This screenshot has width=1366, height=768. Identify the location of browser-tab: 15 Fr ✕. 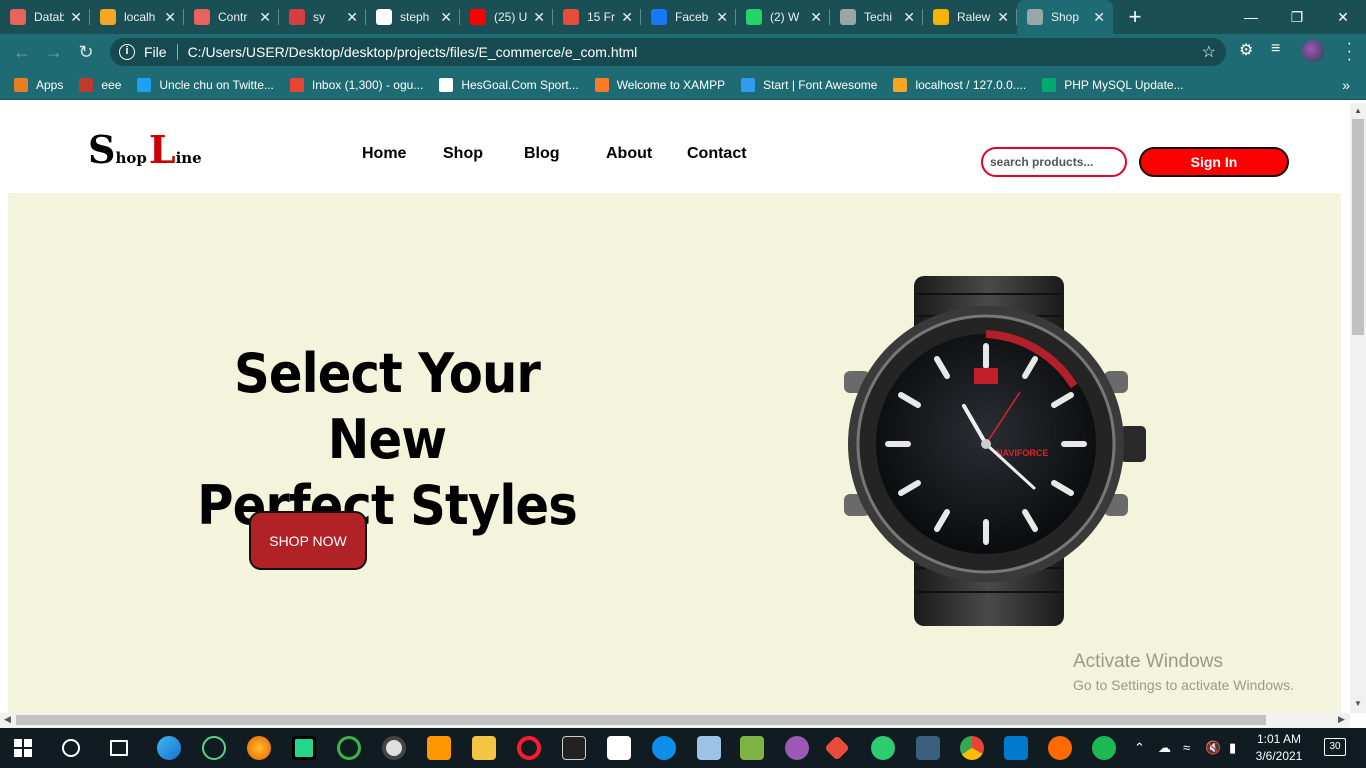
(597, 17).